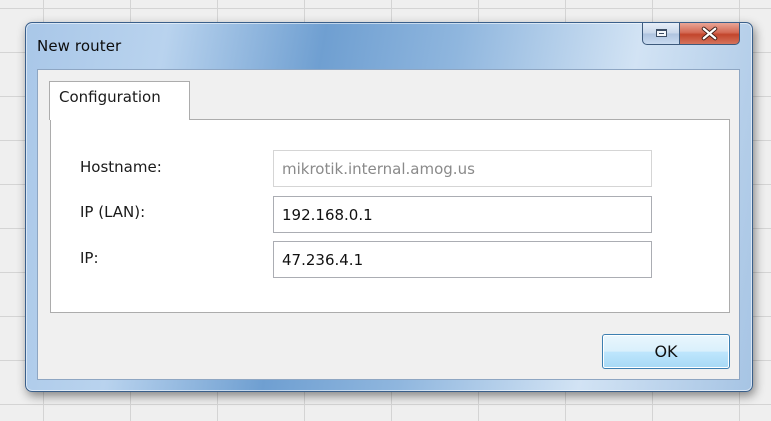 Image resolution: width=771 pixels, height=421 pixels. I want to click on restore-button, so click(661, 34).